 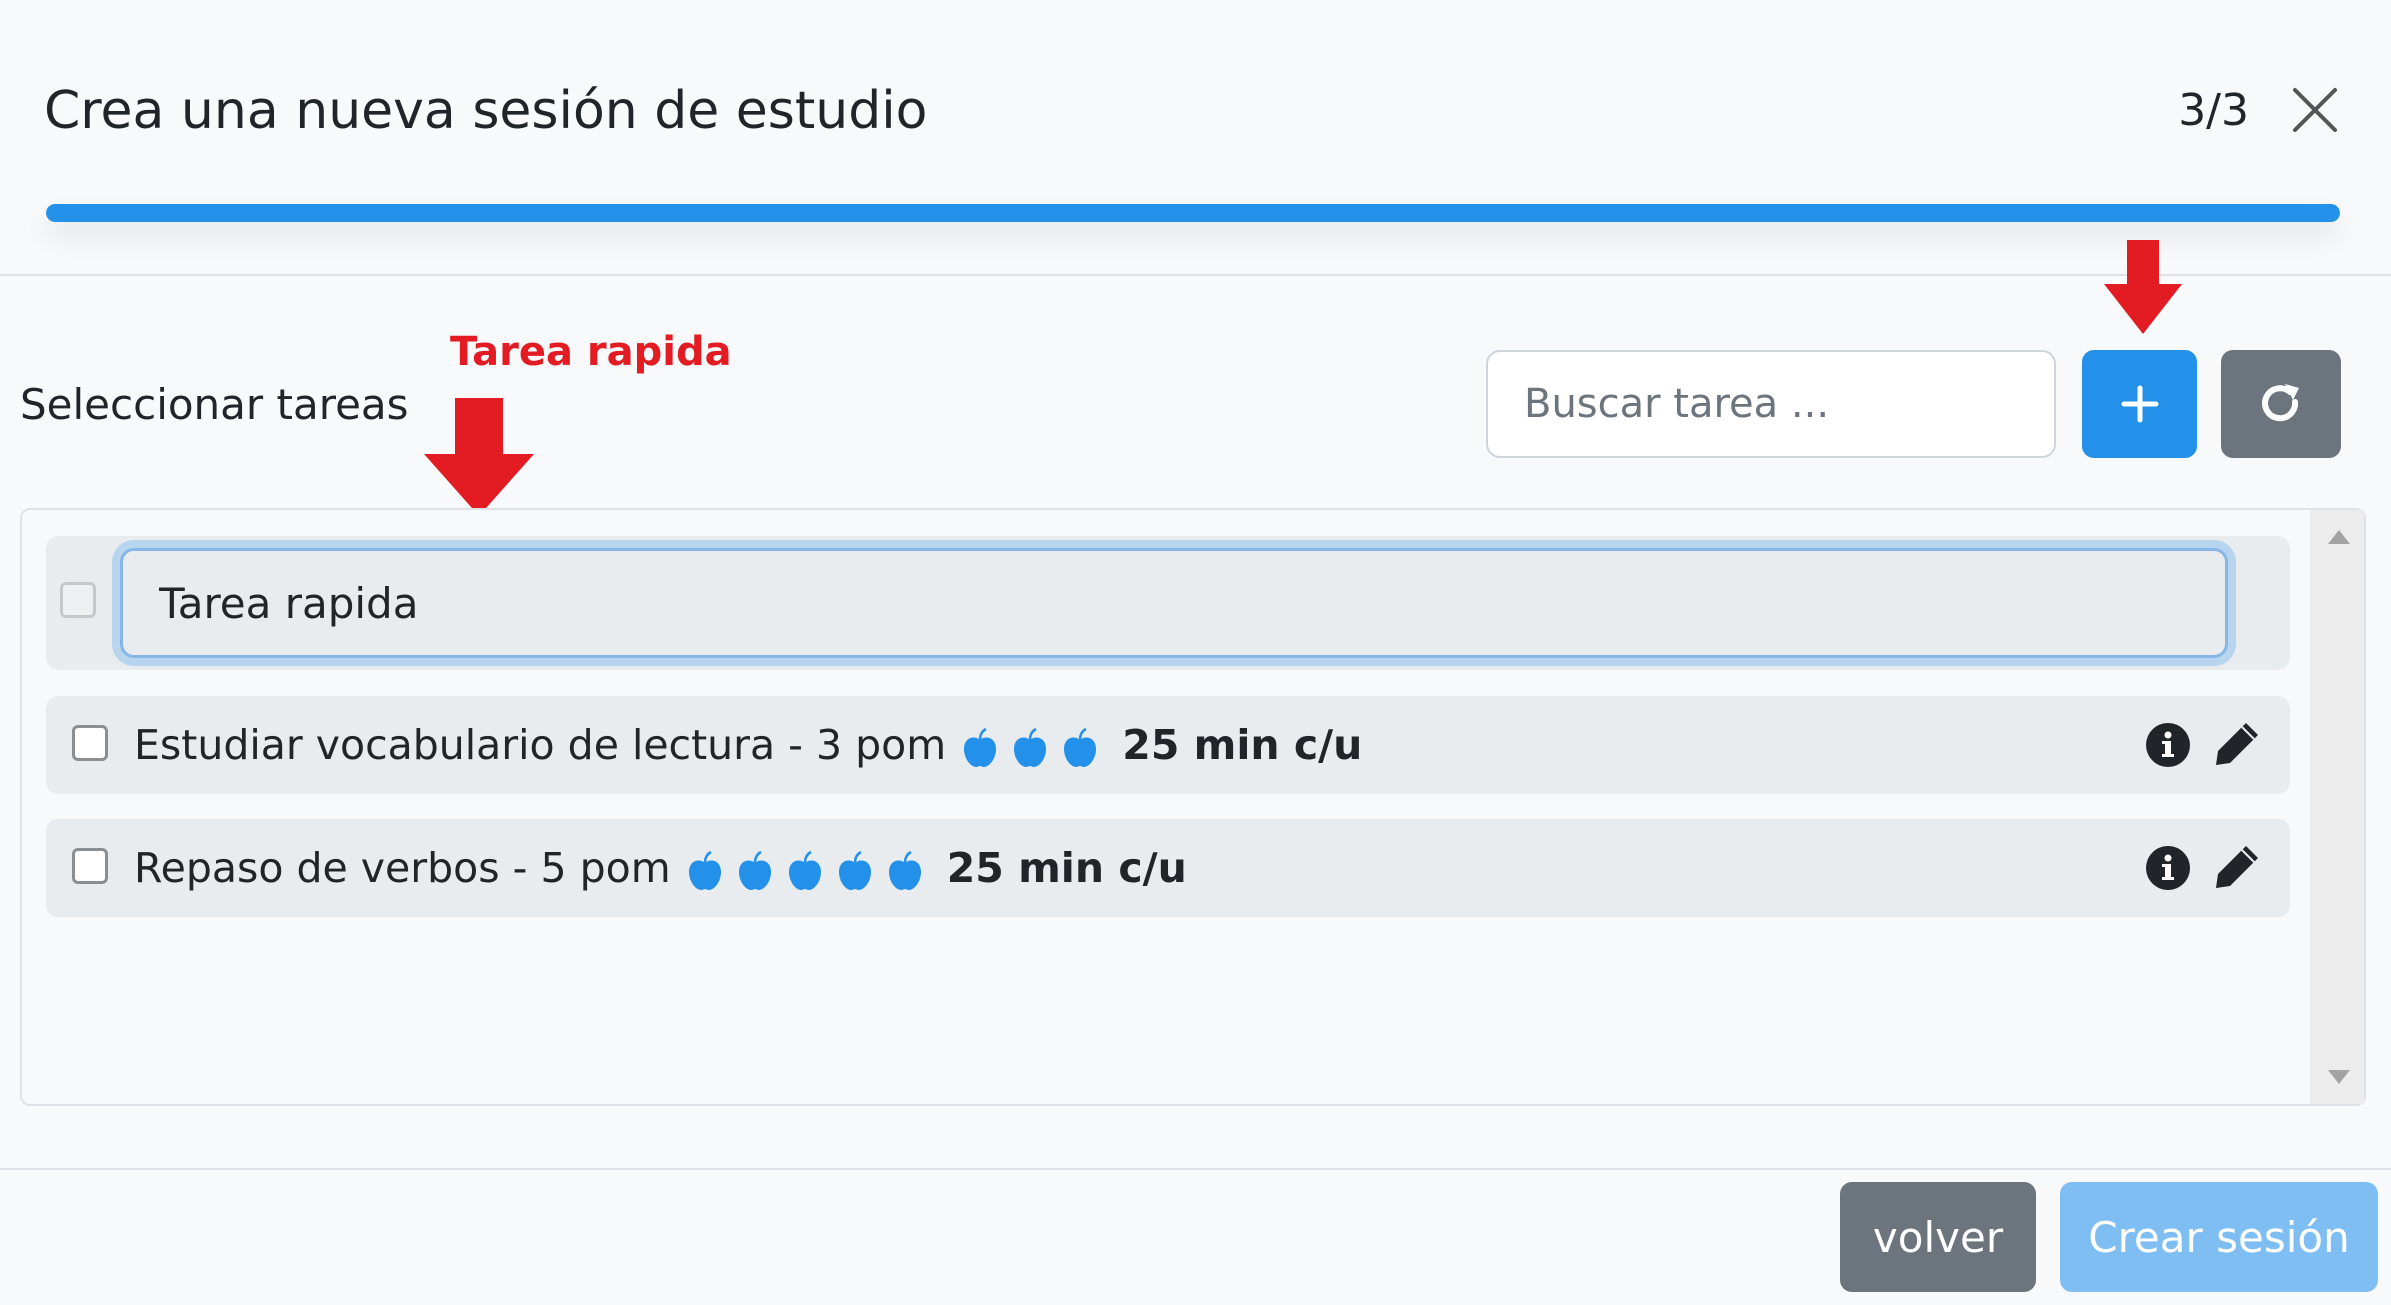 I want to click on plus-icon, so click(x=2139, y=404).